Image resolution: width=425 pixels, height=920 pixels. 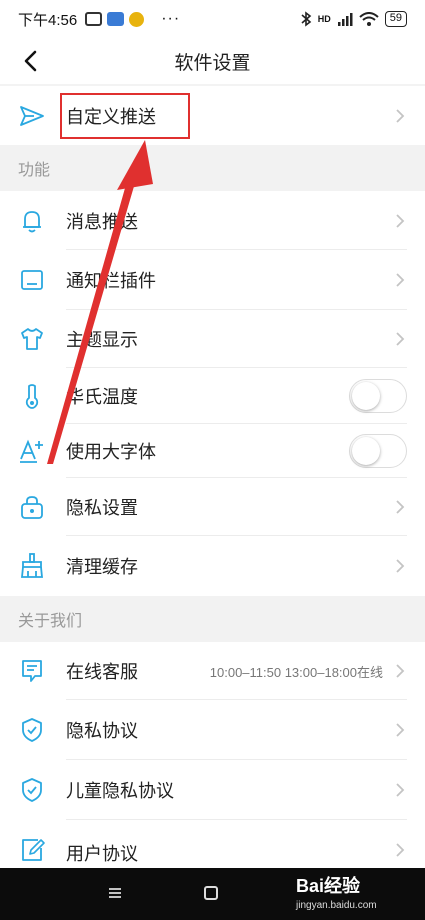 I want to click on nav-bar: 软件设置, so click(x=212, y=61).